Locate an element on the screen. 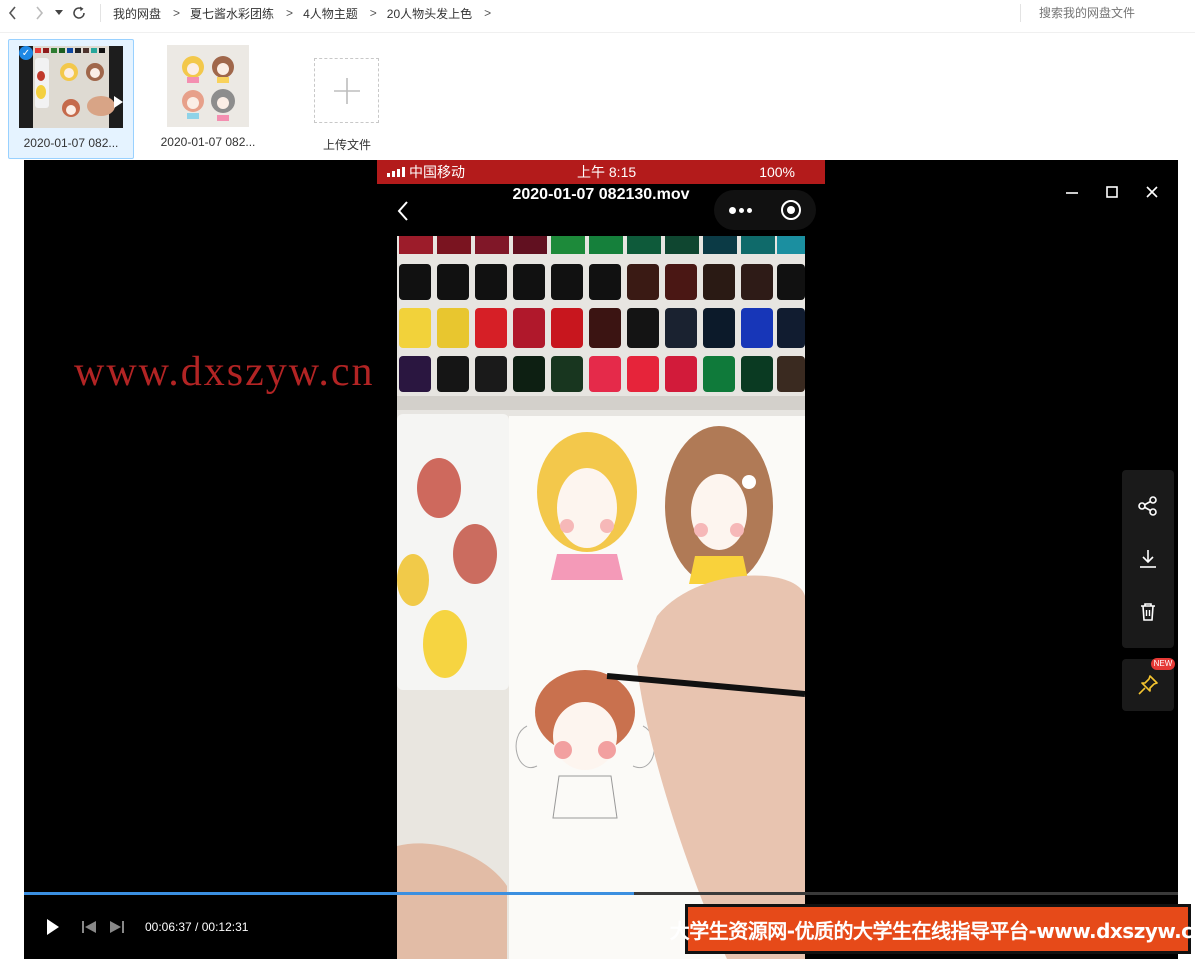 The image size is (1195, 959). trash-icon is located at coordinates (1148, 611).